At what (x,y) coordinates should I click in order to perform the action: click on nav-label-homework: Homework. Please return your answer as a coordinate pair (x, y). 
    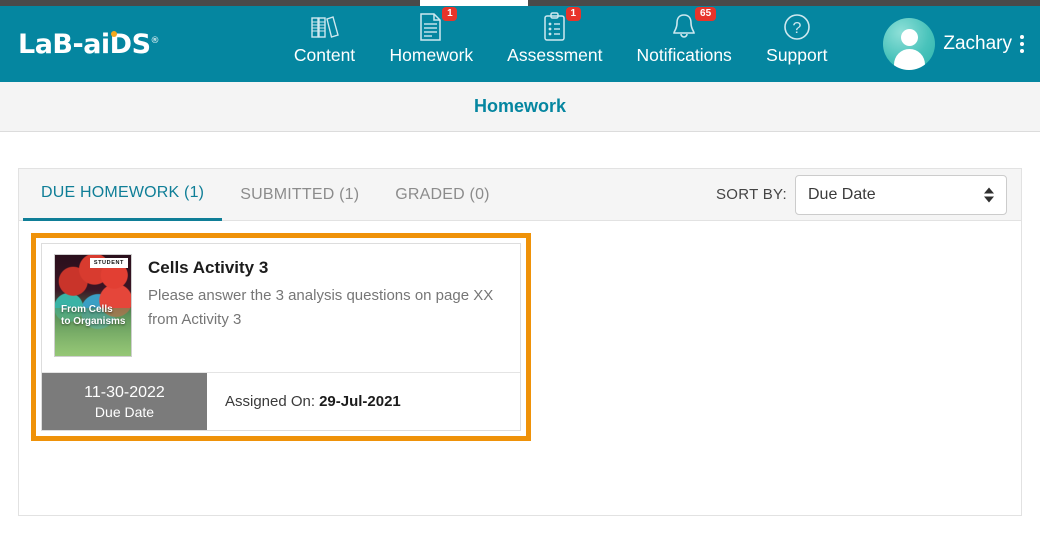
    Looking at the image, I should click on (431, 55).